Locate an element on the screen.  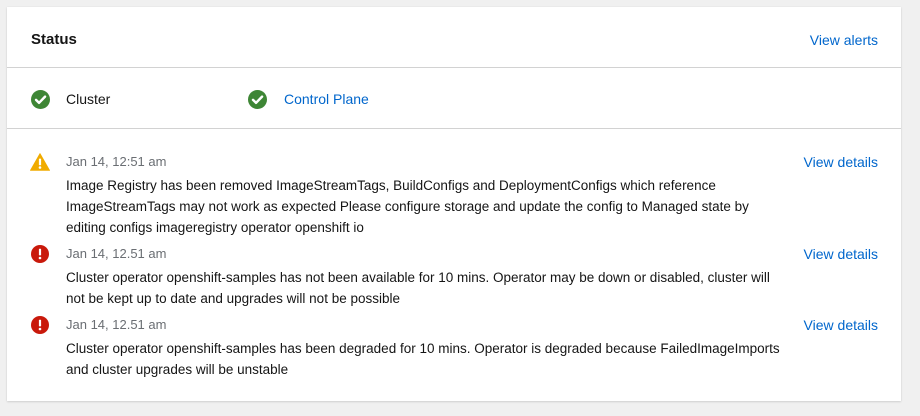
warning-triangle-icon is located at coordinates (40, 162).